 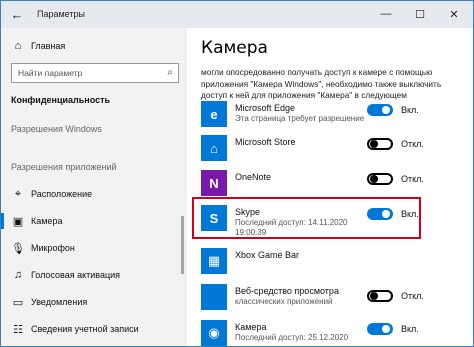 What do you see at coordinates (64, 167) in the screenshot?
I see `group-heading-apps: Разрешения приложений` at bounding box center [64, 167].